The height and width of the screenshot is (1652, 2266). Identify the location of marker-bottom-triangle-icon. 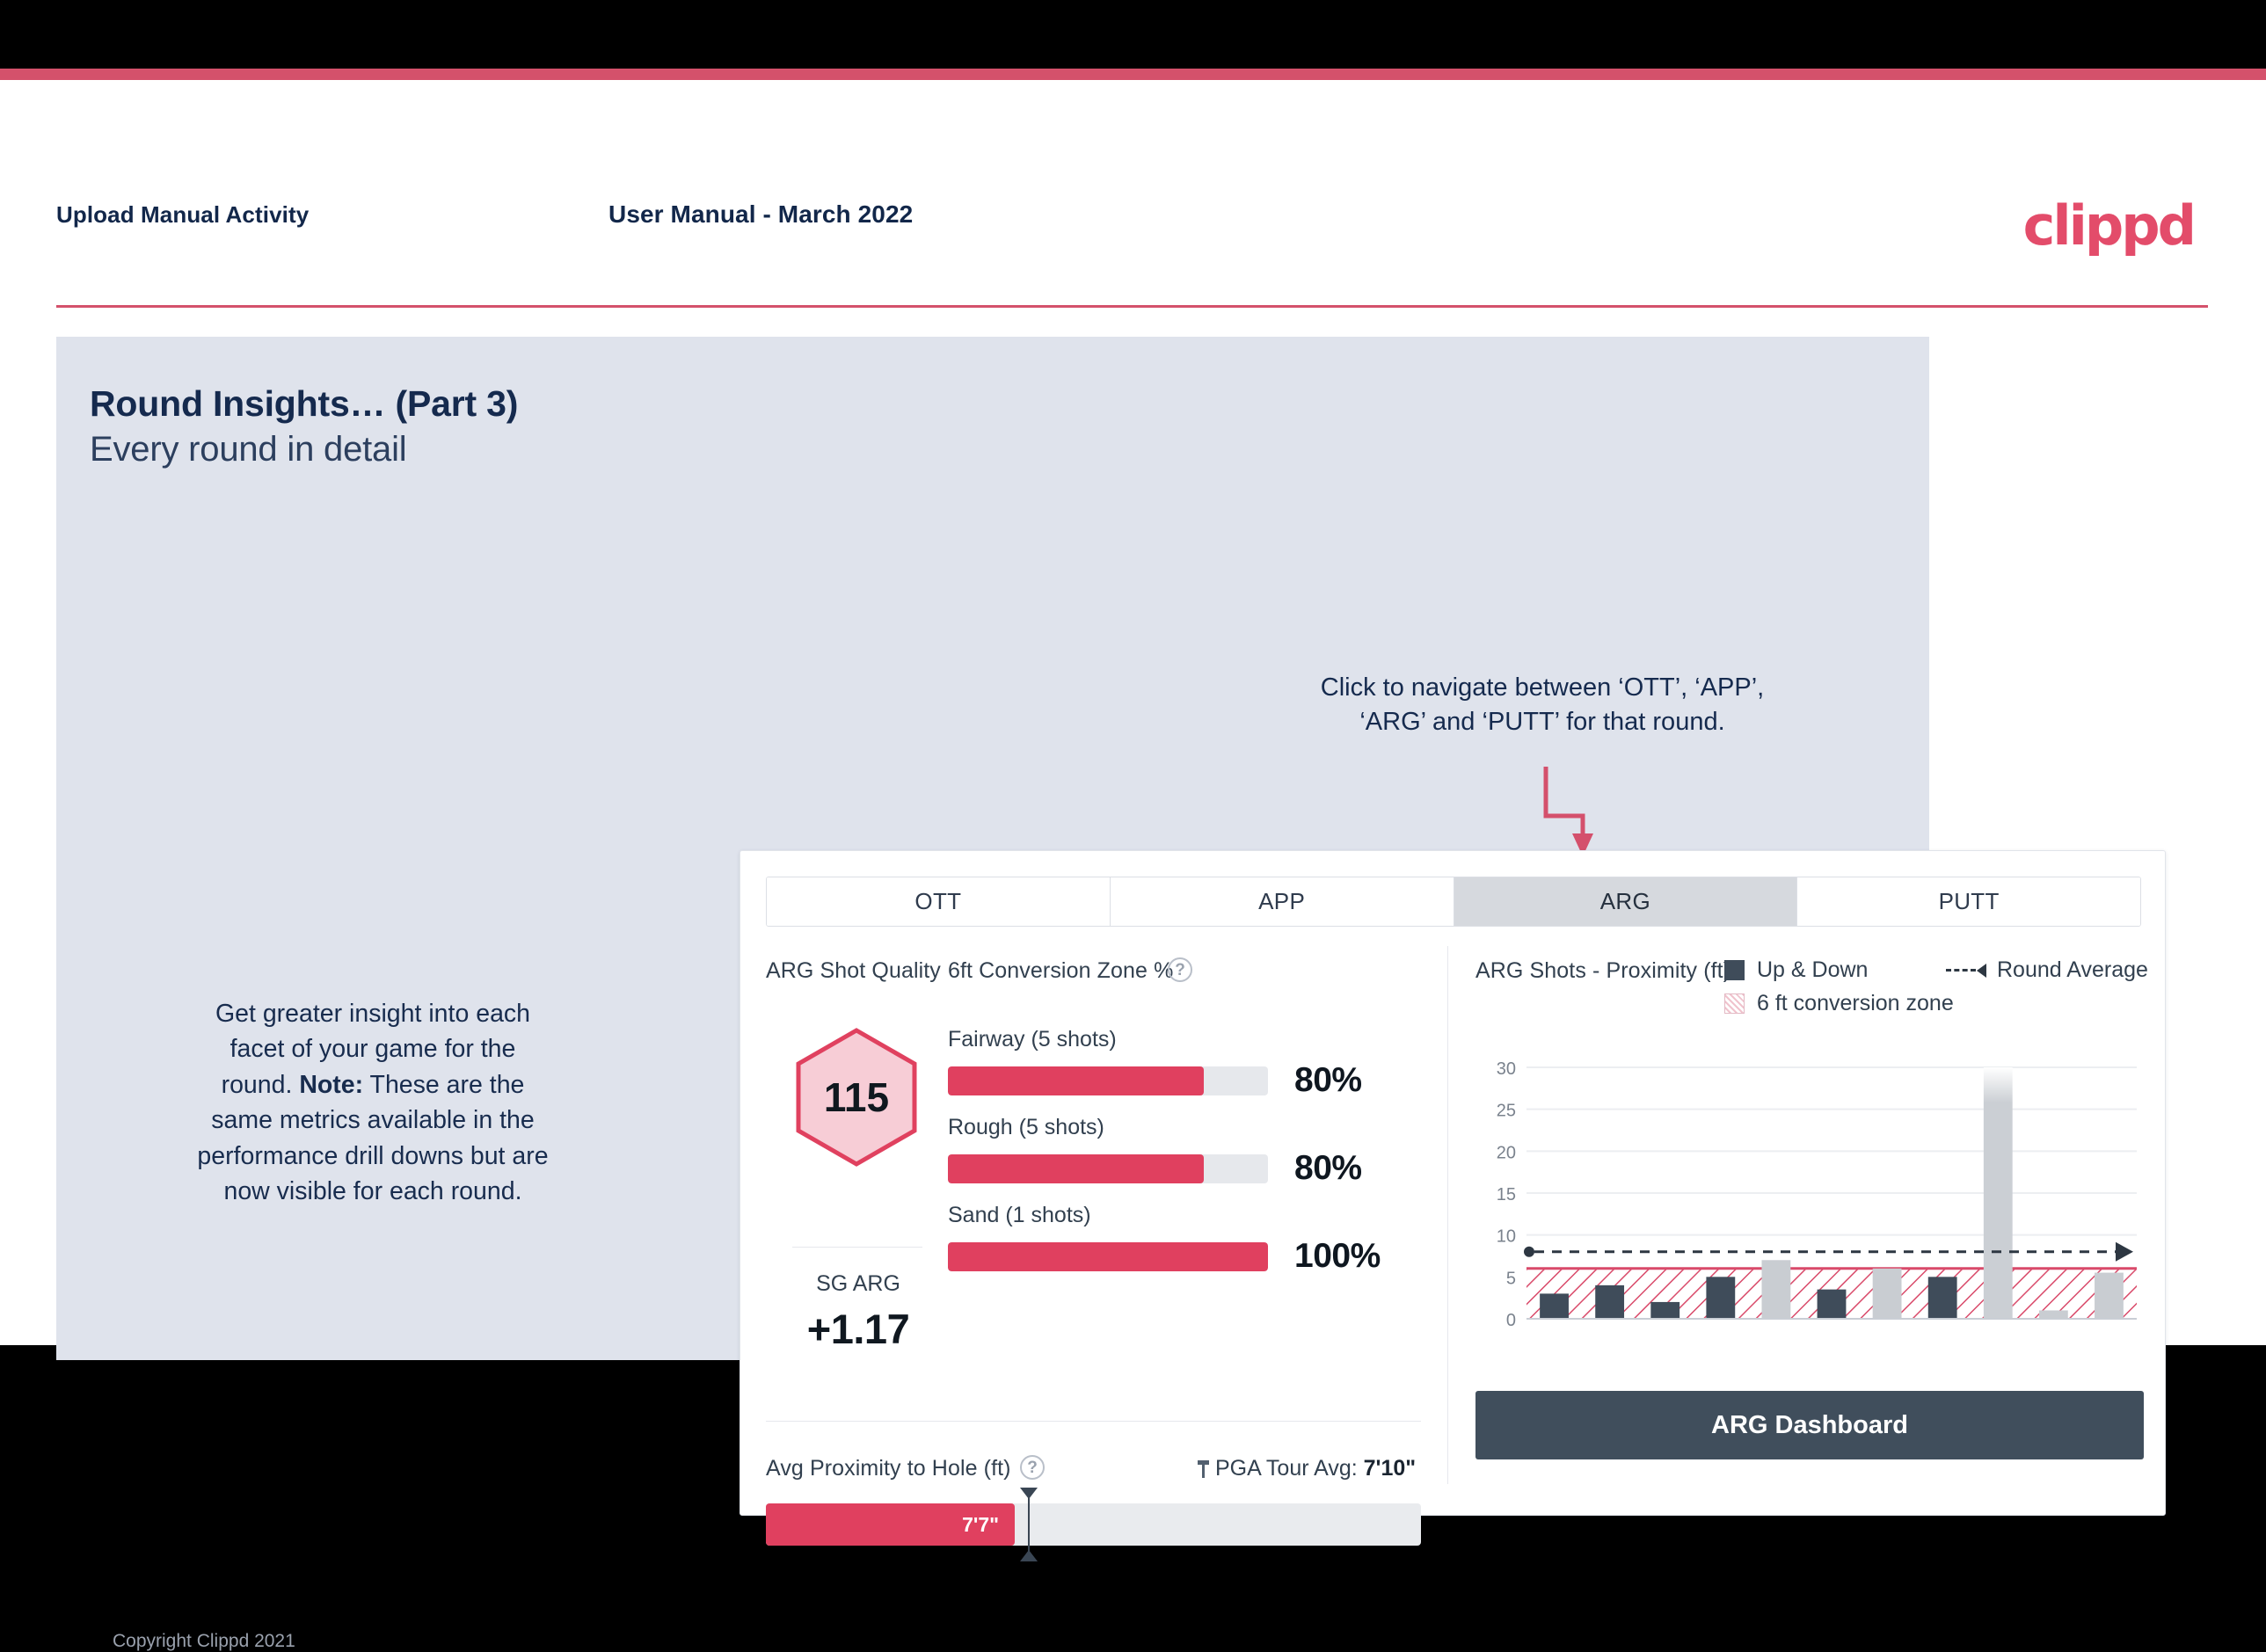
(1029, 1555).